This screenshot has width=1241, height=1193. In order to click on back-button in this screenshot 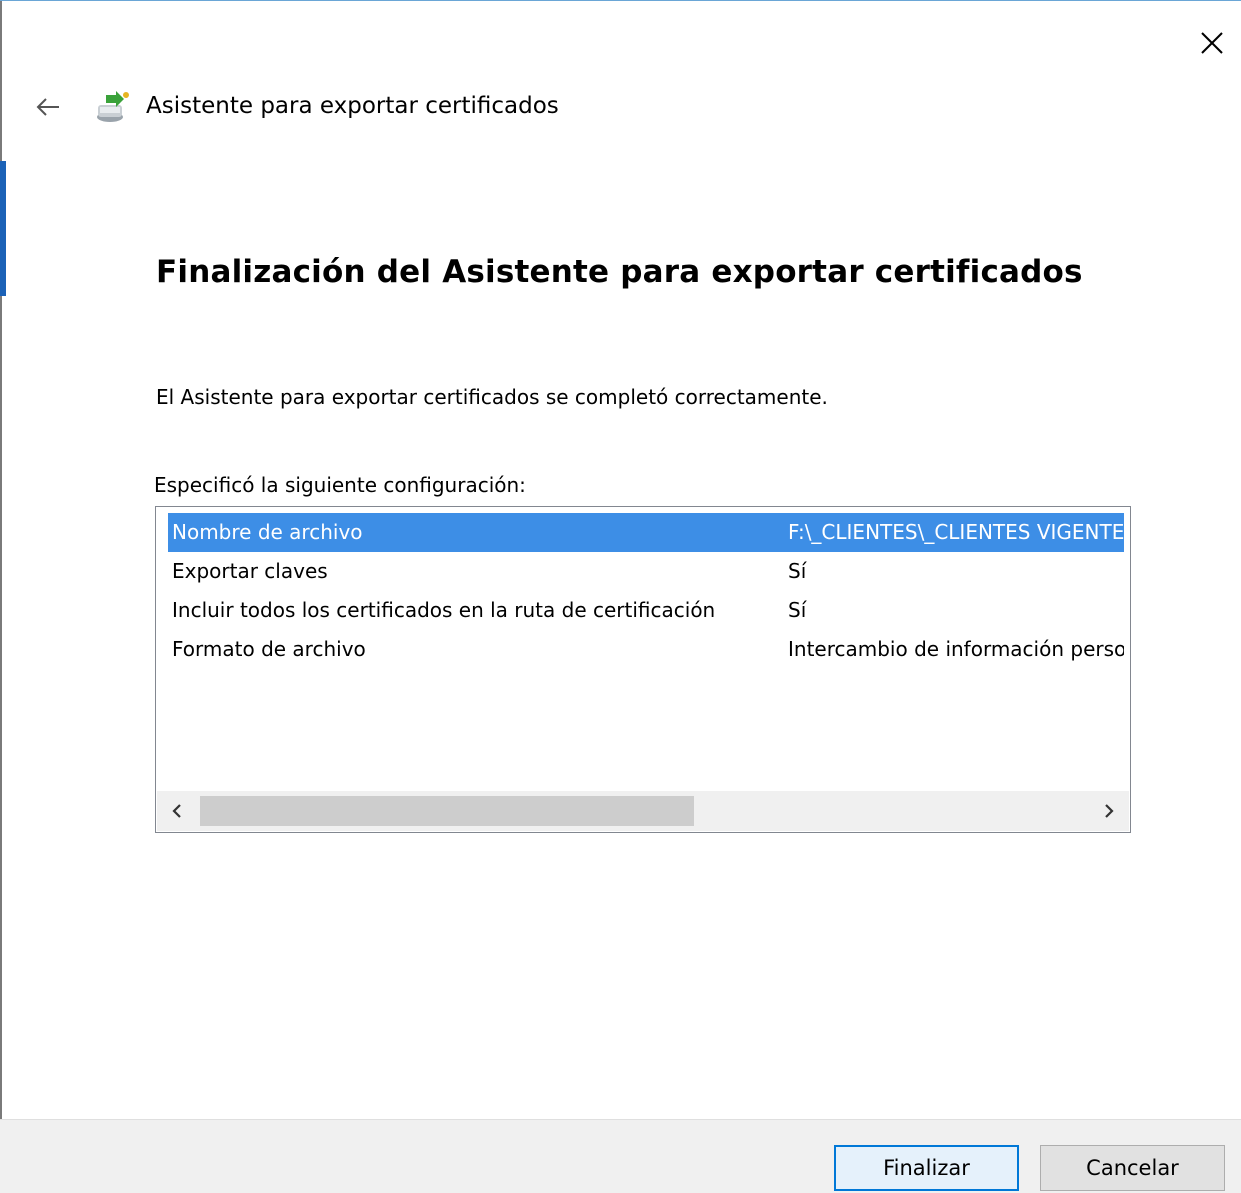, I will do `click(48, 107)`.